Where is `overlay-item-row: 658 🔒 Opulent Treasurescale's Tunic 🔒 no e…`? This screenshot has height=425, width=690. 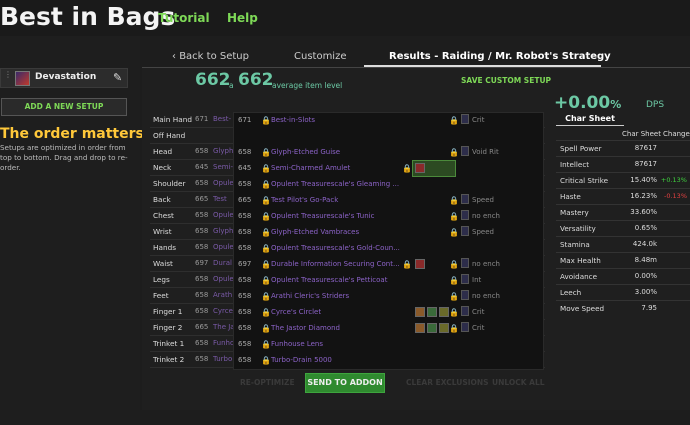
overlay-item-row: 658 🔒 Opulent Treasurescale's Tunic 🔒 no e… is located at coordinates (389, 217).